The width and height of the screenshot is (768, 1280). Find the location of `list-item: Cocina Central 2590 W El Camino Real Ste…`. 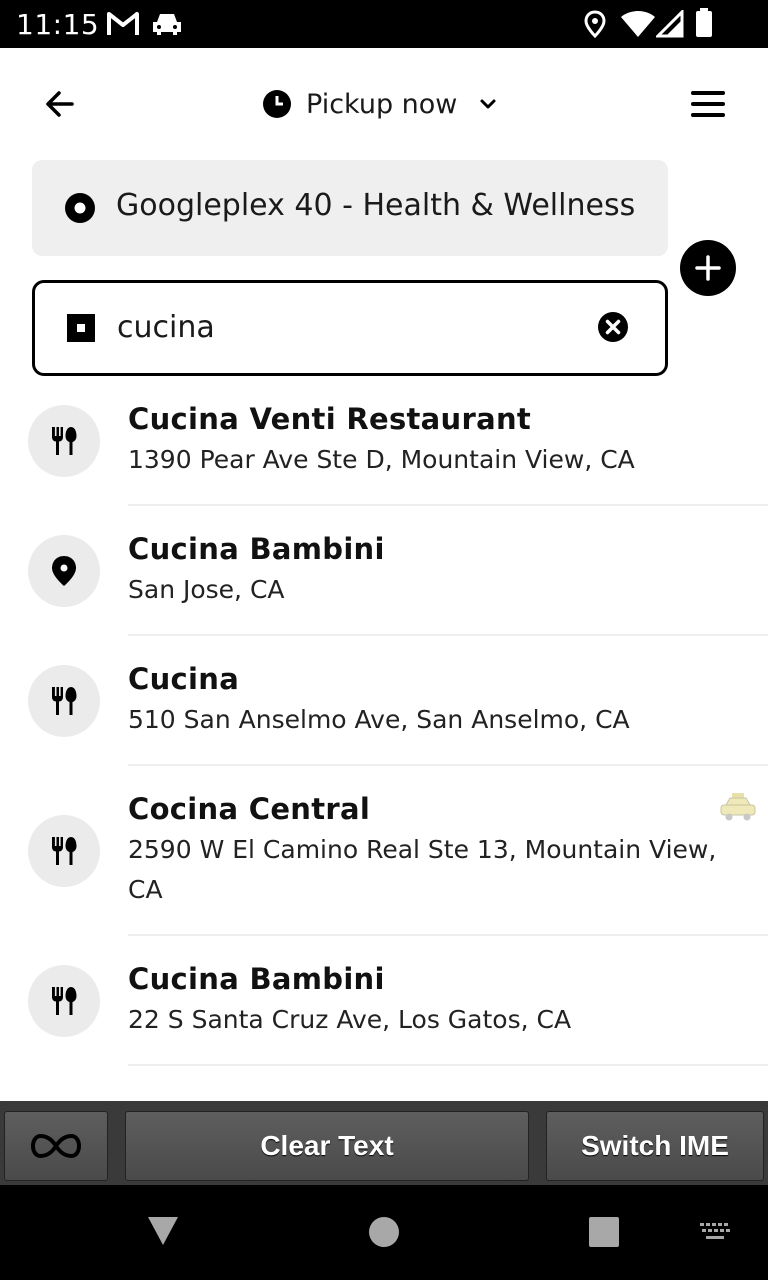

list-item: Cocina Central 2590 W El Camino Real Ste… is located at coordinates (384, 851).